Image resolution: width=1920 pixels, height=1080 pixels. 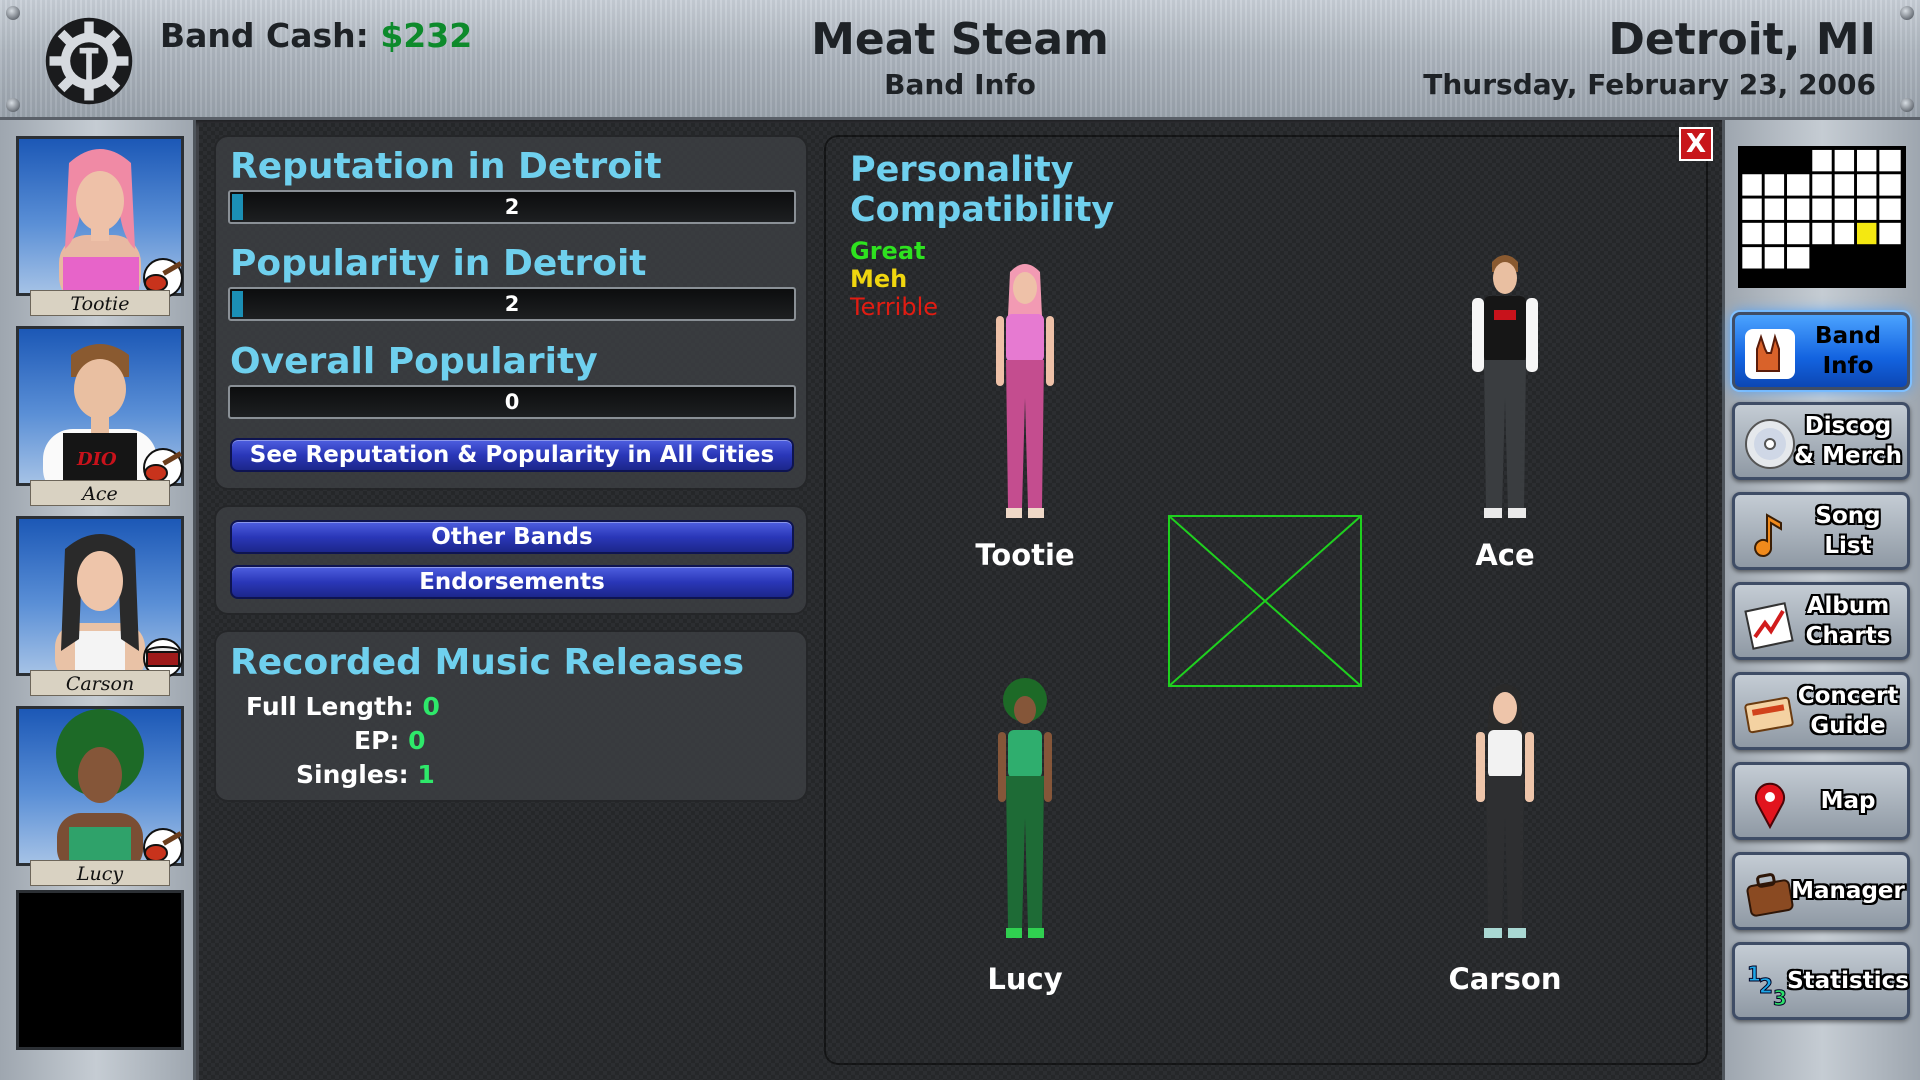 I want to click on member-name: Lucy, so click(x=100, y=873).